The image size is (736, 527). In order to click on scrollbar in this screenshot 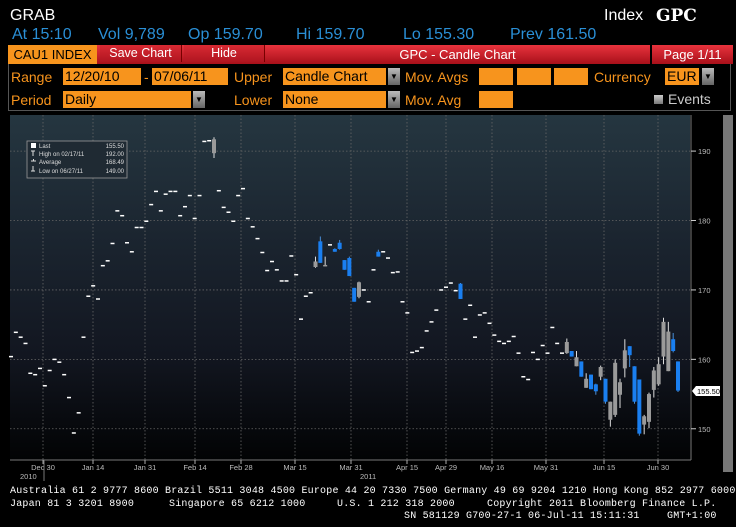, I will do `click(728, 293)`.